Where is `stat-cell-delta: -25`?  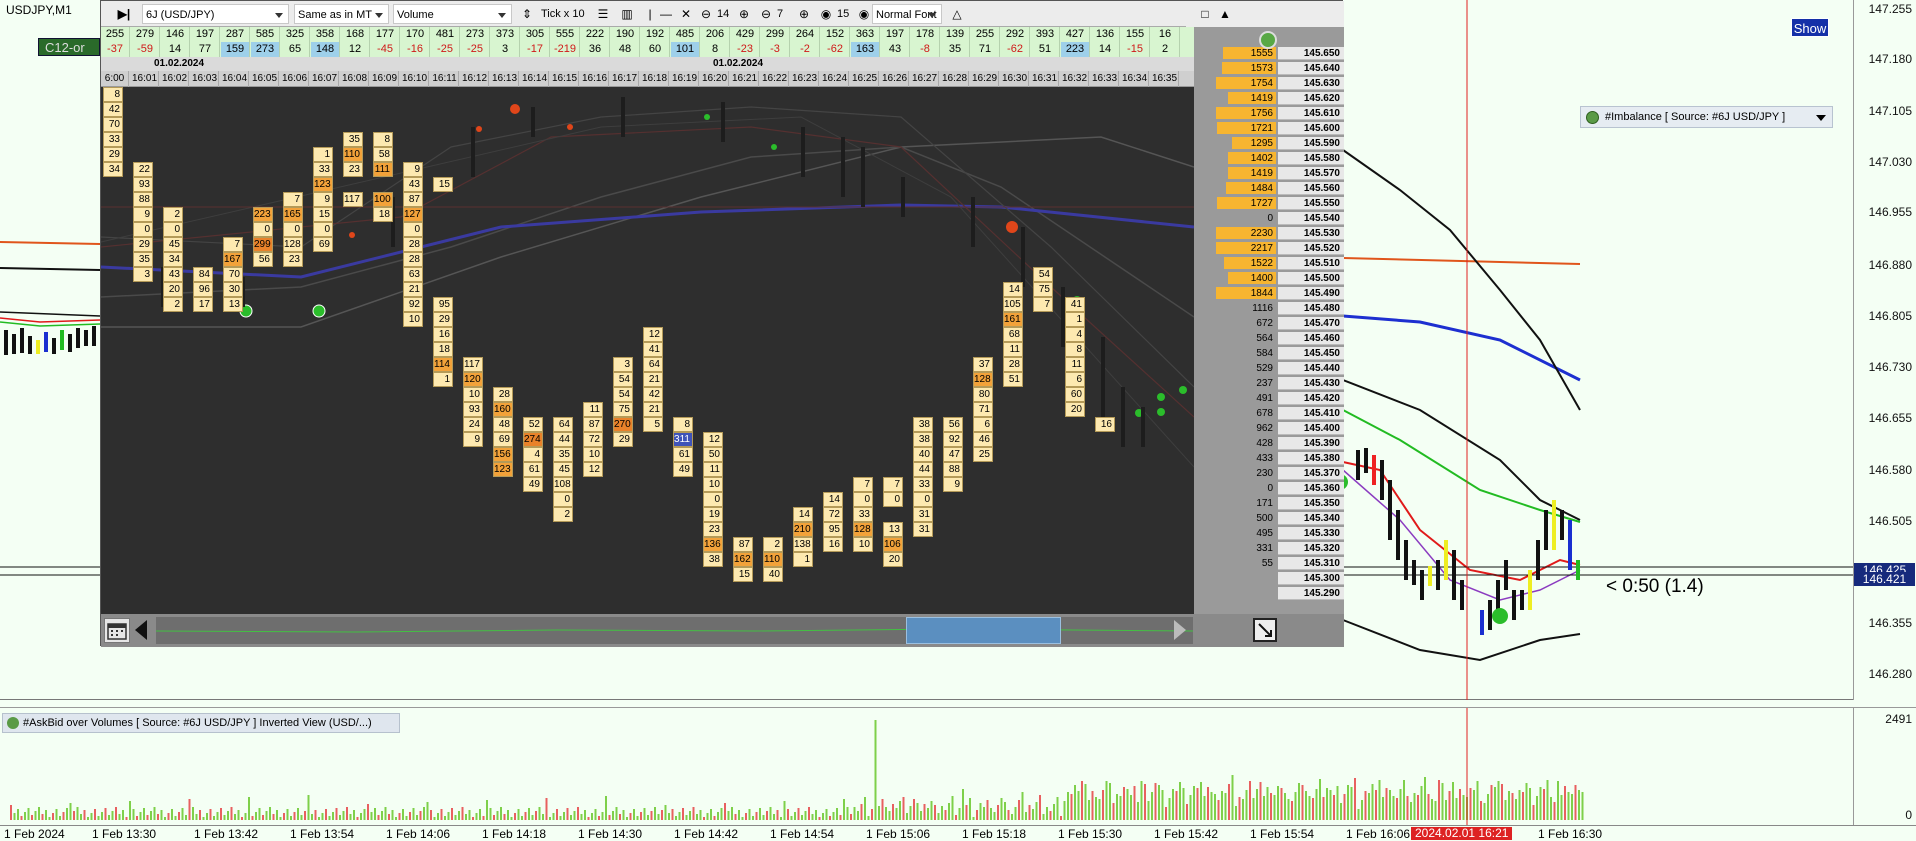
stat-cell-delta: -25 is located at coordinates (475, 49).